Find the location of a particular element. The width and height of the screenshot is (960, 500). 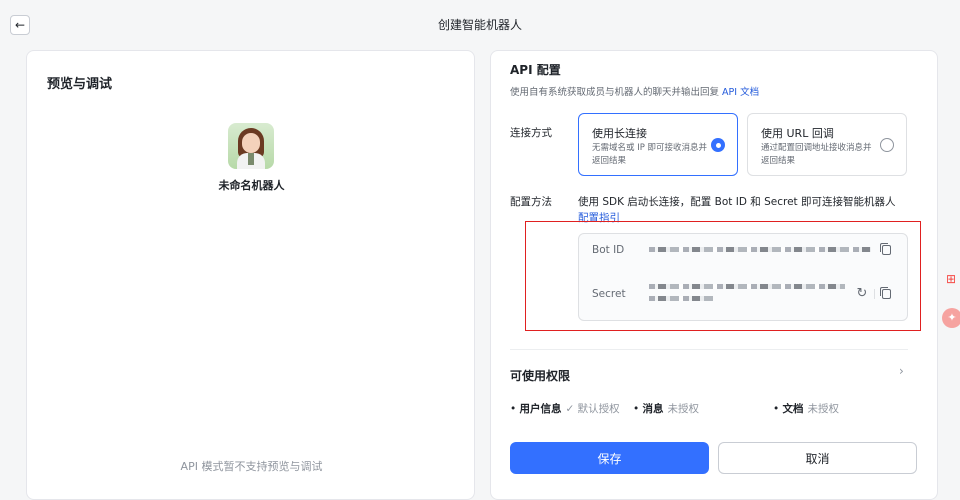

api-doc-link: API 文档 is located at coordinates (740, 92).